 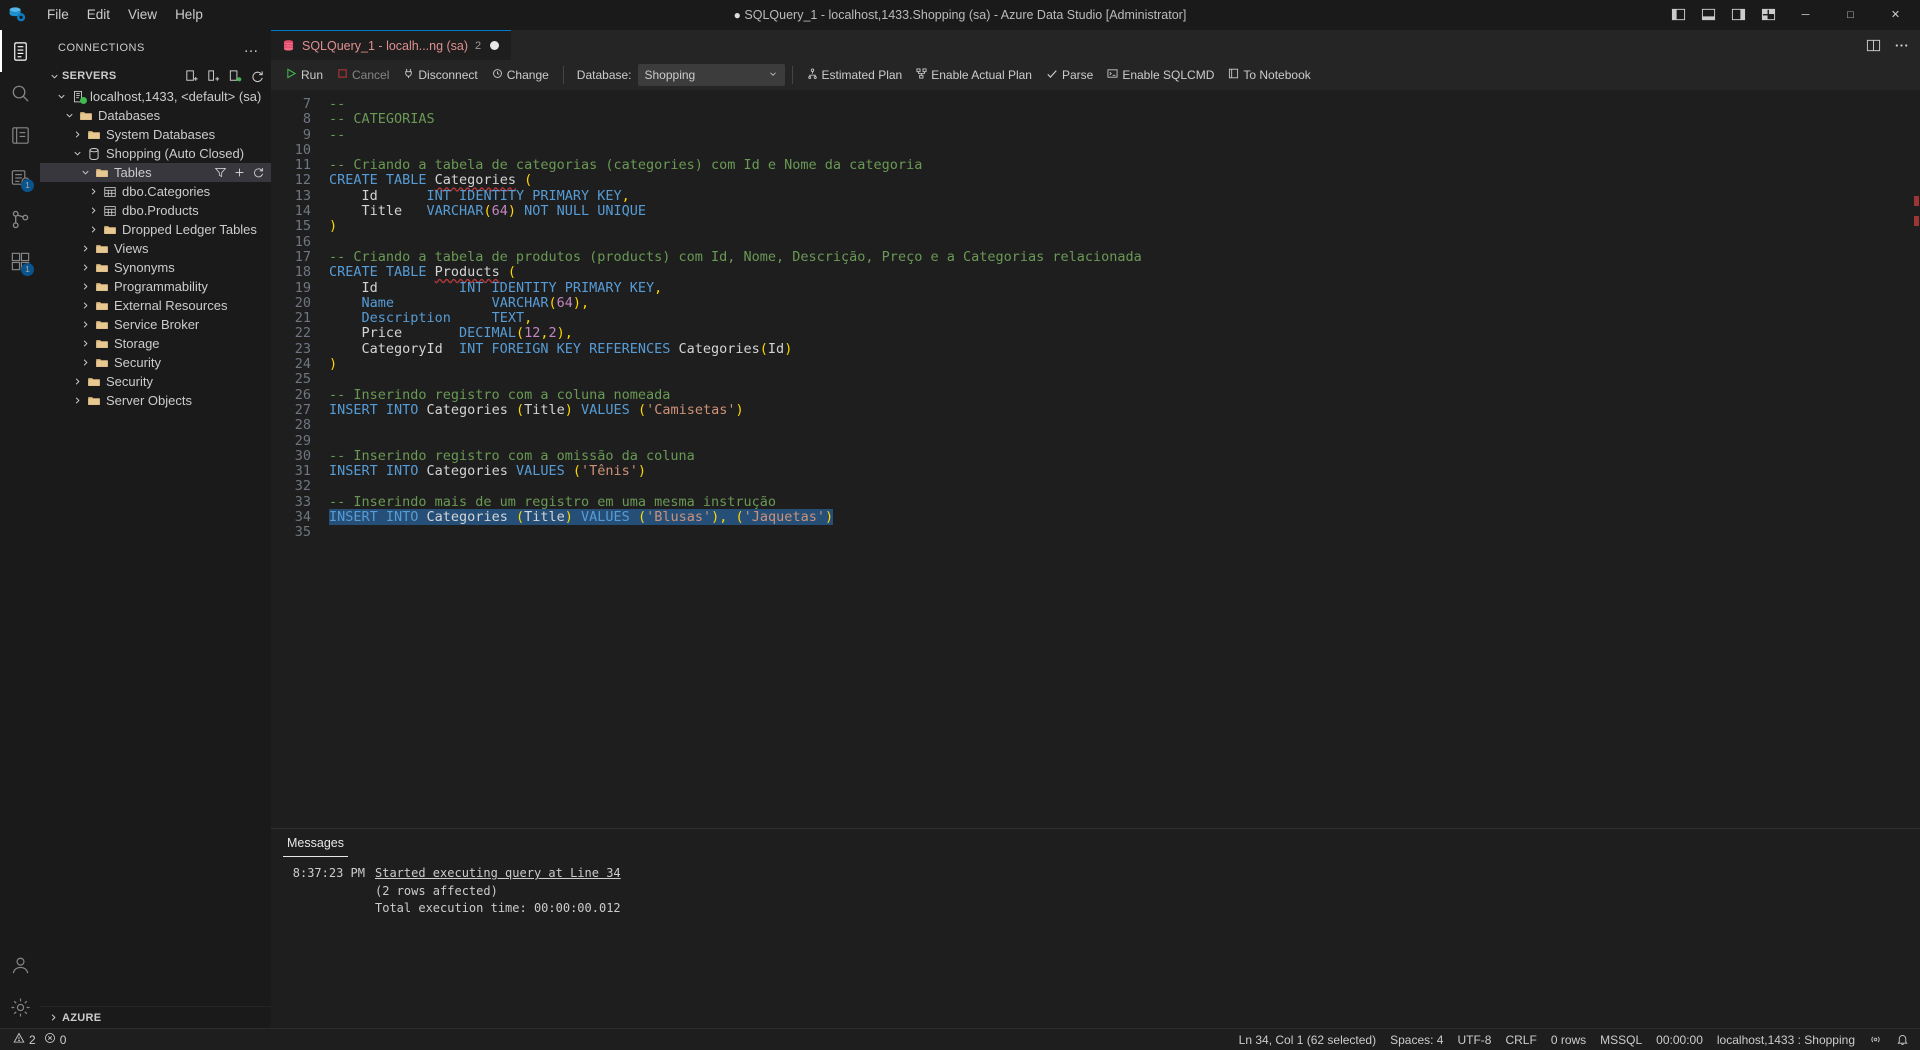 What do you see at coordinates (20, 177) in the screenshot?
I see `activity-query-history-icon: 1` at bounding box center [20, 177].